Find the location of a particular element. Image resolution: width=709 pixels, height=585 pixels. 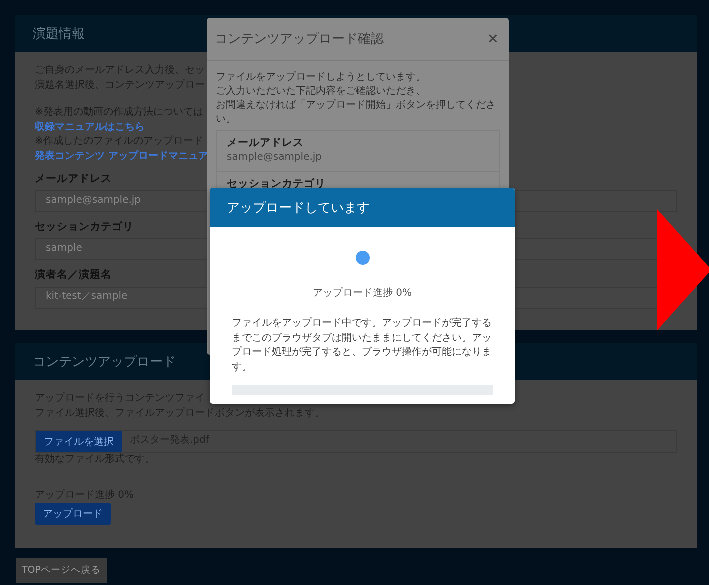

dialog-message: ファイルをアップロードしようとしています。 is located at coordinates (321, 78).